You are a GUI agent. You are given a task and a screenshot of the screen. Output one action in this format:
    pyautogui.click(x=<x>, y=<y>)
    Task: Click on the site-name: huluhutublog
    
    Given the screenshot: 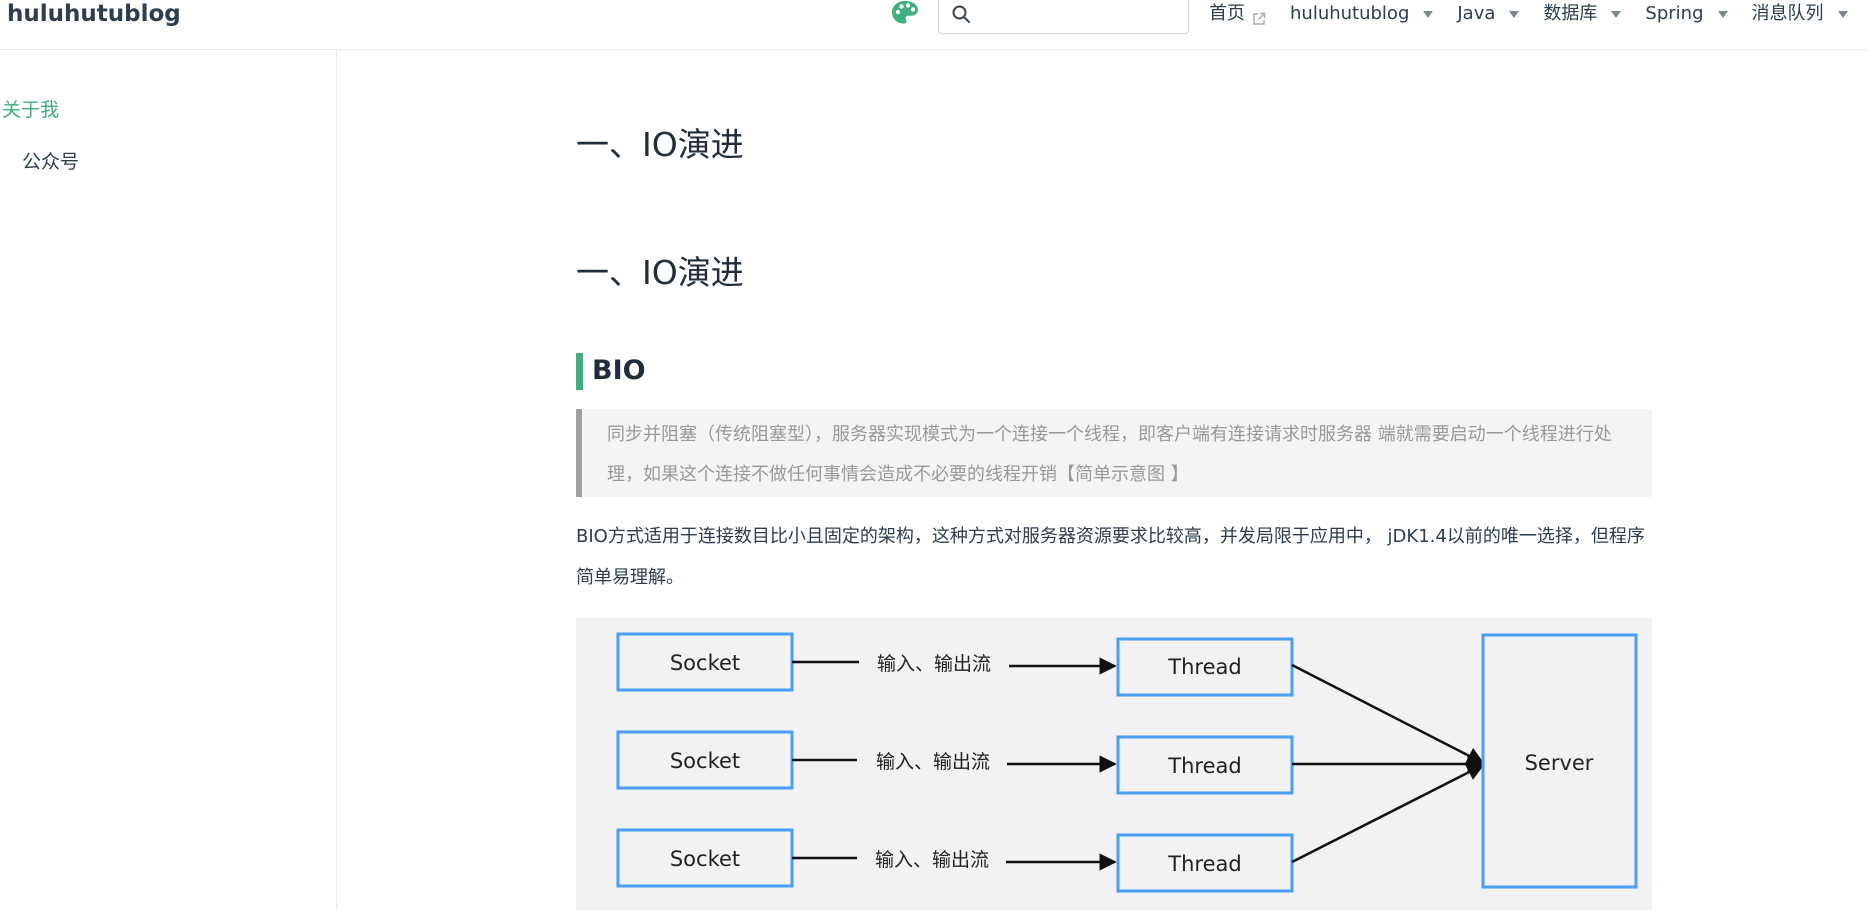 What is the action you would take?
    pyautogui.click(x=94, y=14)
    